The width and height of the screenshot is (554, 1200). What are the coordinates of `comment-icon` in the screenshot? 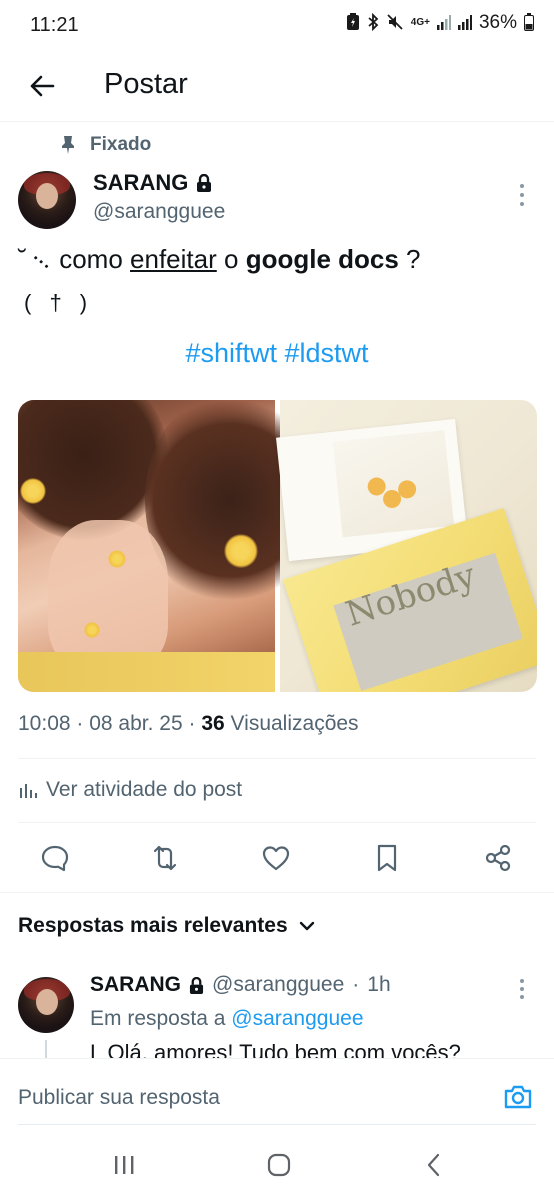 It's located at (55, 858).